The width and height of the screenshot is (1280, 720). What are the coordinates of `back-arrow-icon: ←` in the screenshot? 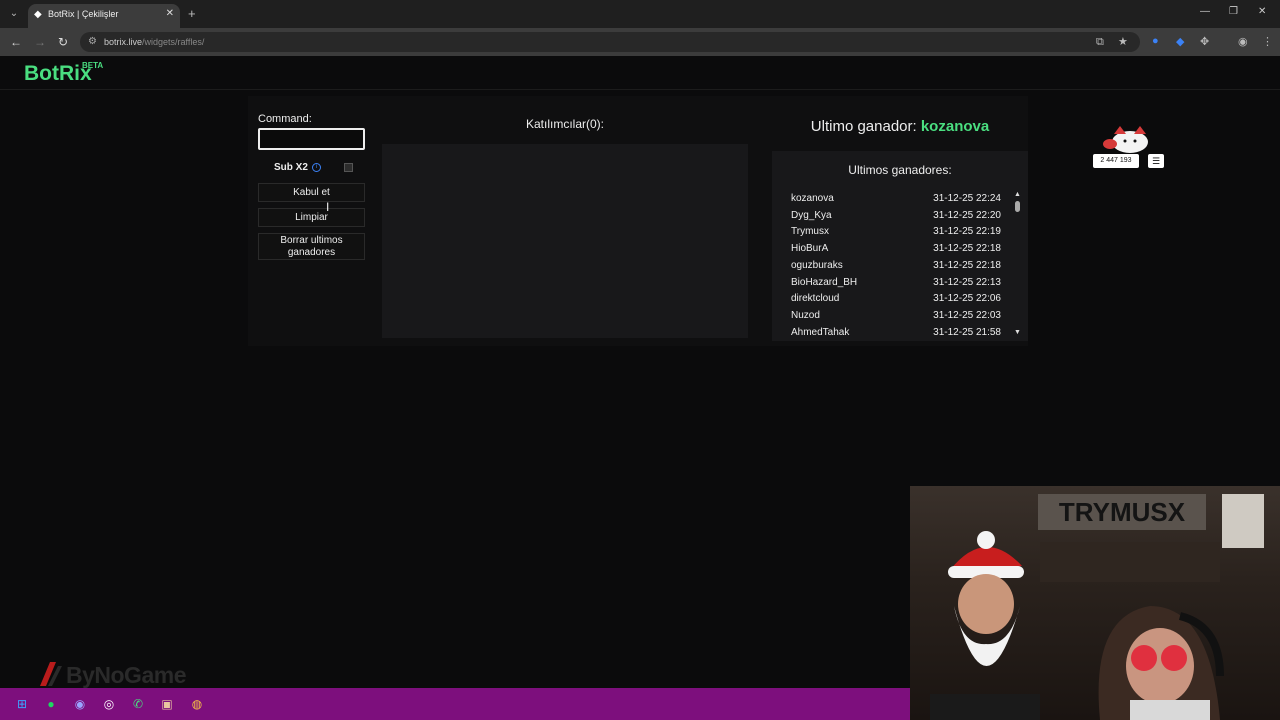 It's located at (16, 42).